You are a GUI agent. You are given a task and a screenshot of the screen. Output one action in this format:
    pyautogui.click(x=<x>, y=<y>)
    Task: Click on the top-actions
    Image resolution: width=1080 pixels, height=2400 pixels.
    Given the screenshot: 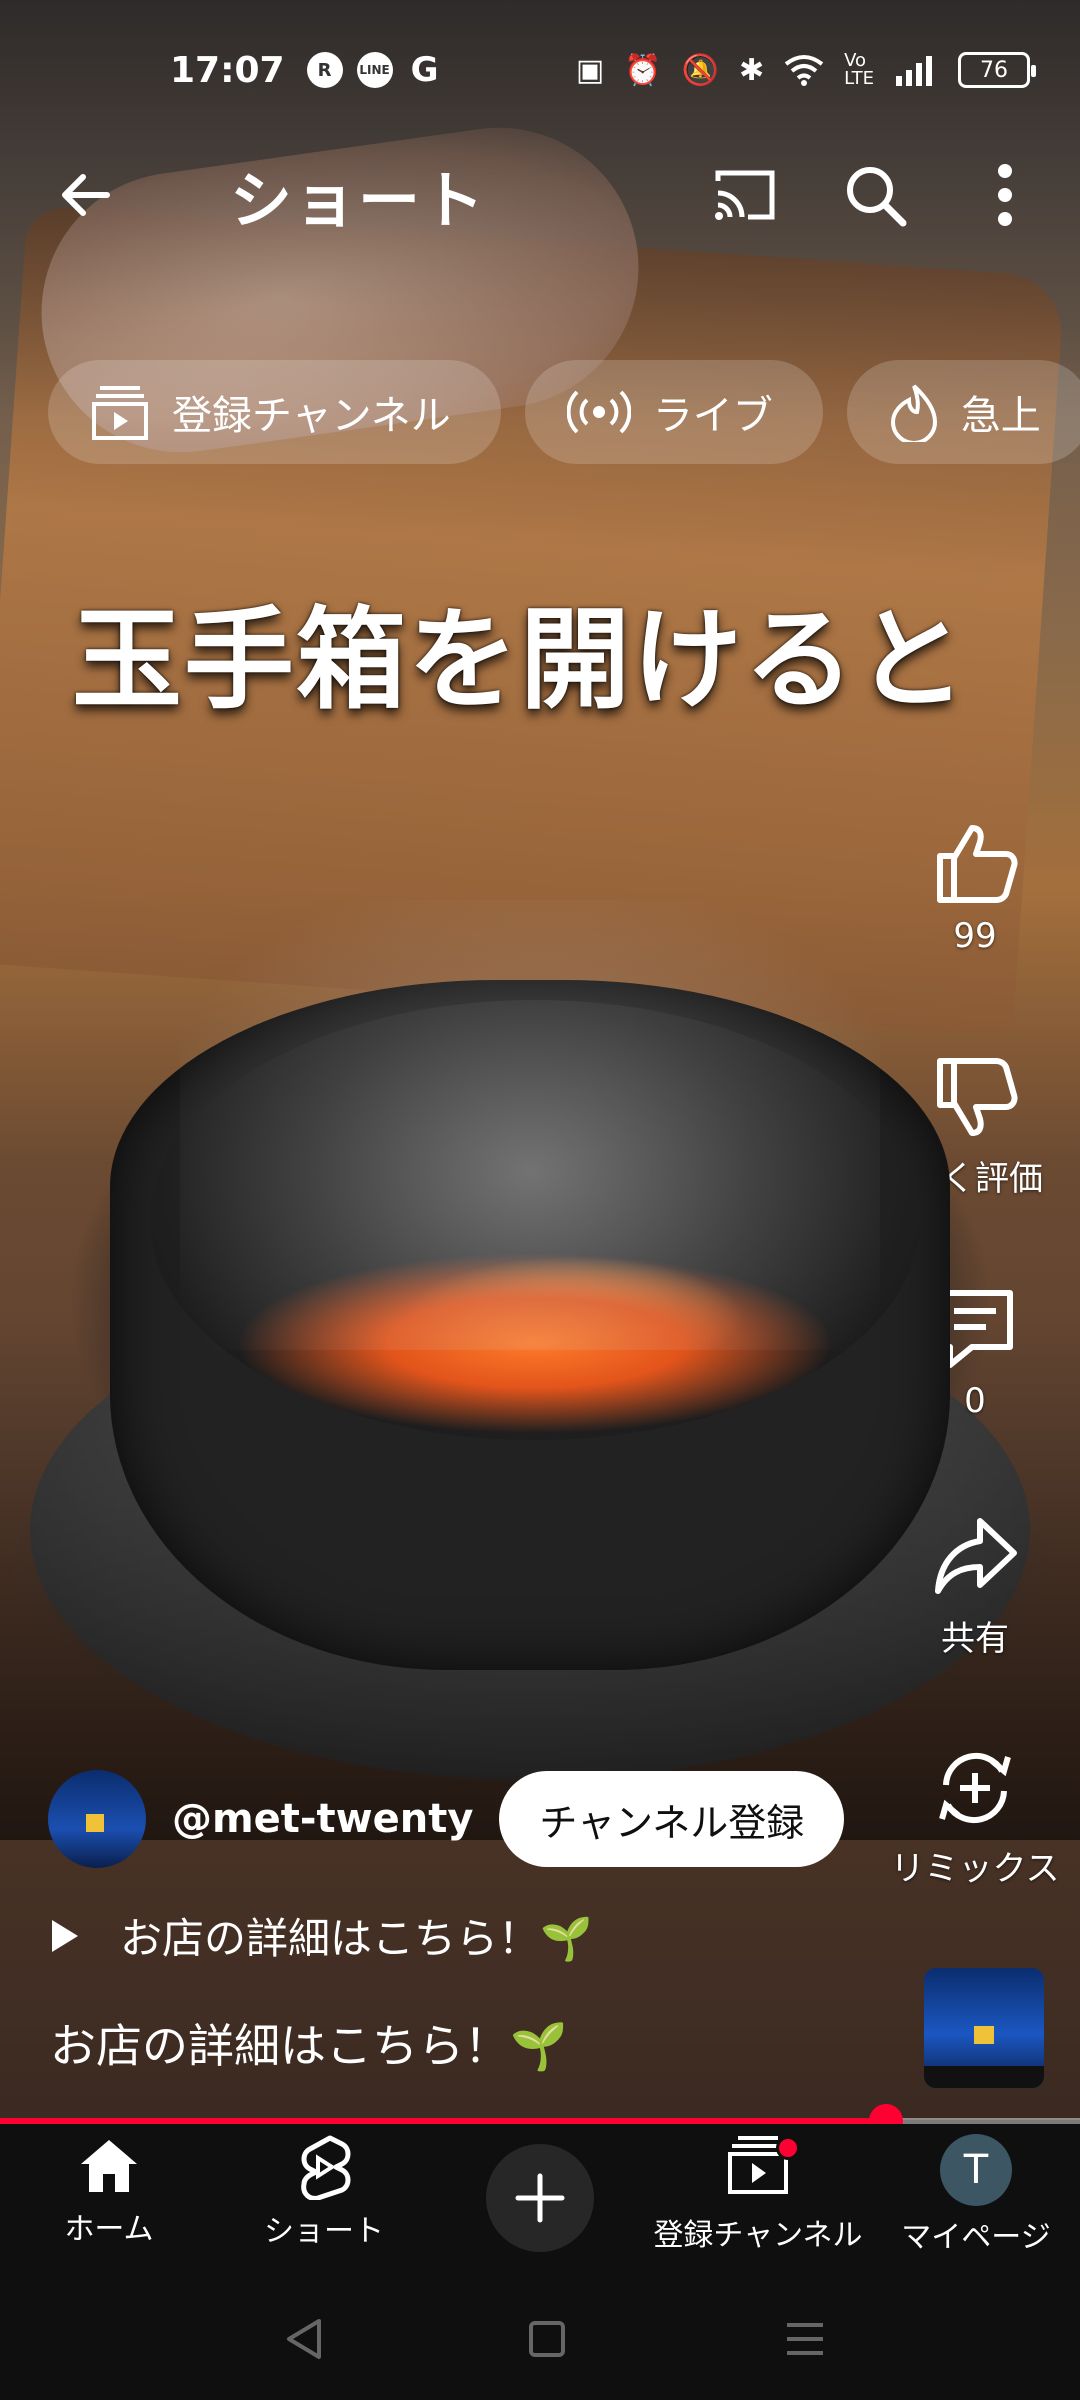 What is the action you would take?
    pyautogui.click(x=875, y=195)
    